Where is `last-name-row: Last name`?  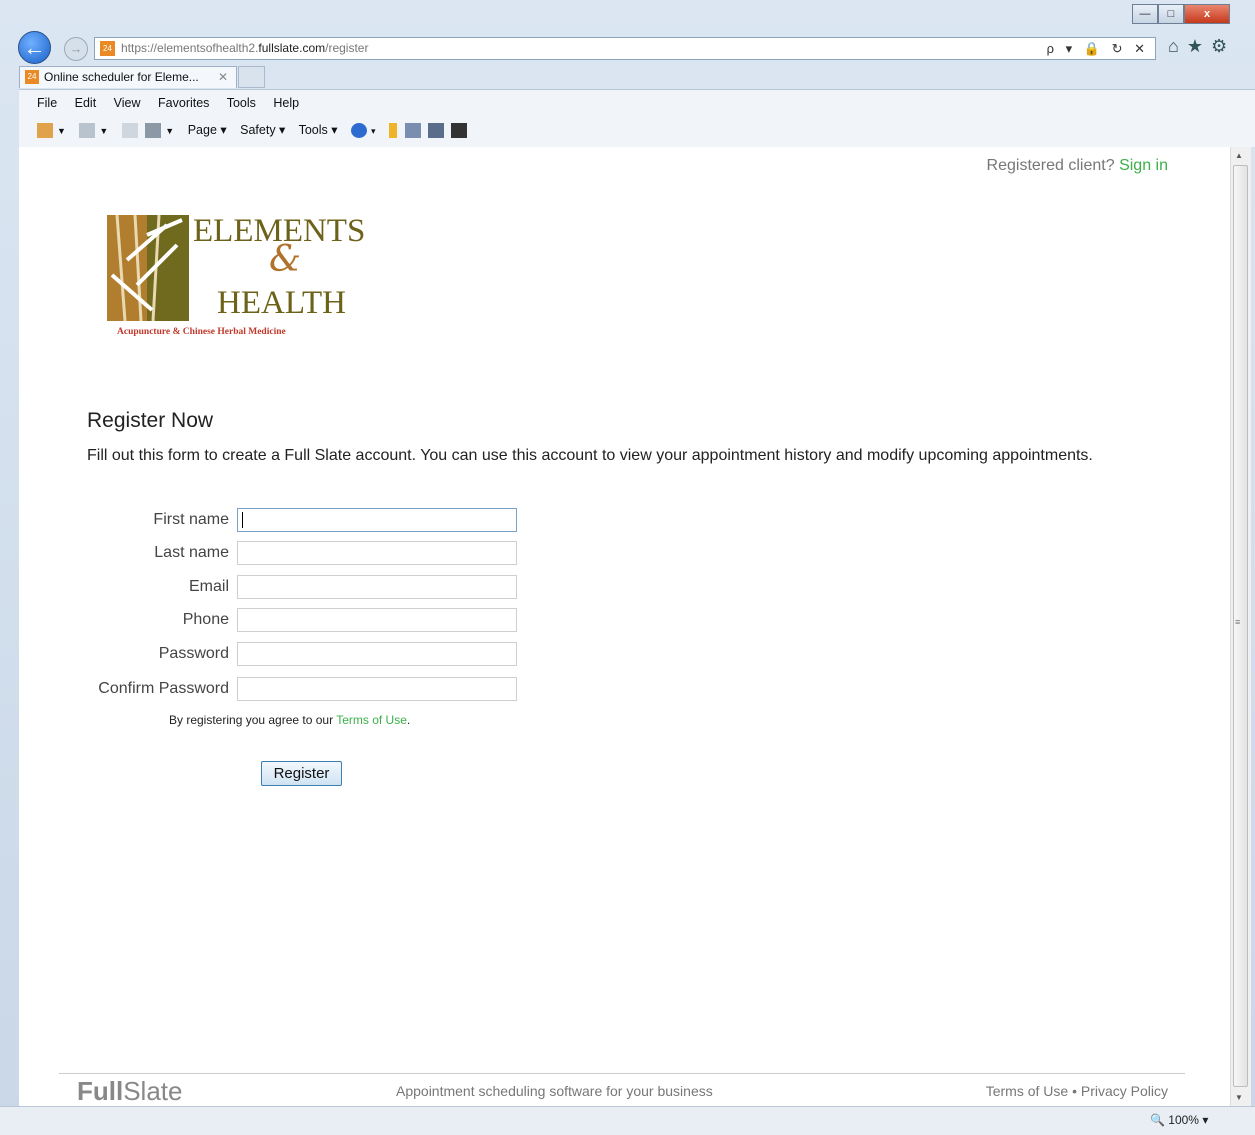
last-name-row: Last name is located at coordinates (279, 553).